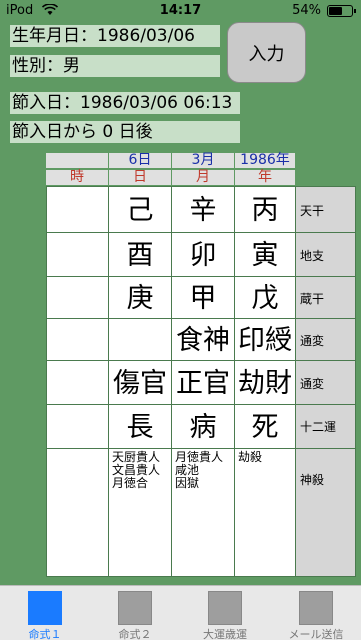  Describe the element at coordinates (115, 66) in the screenshot. I see `gender-field: 性別：男` at that location.